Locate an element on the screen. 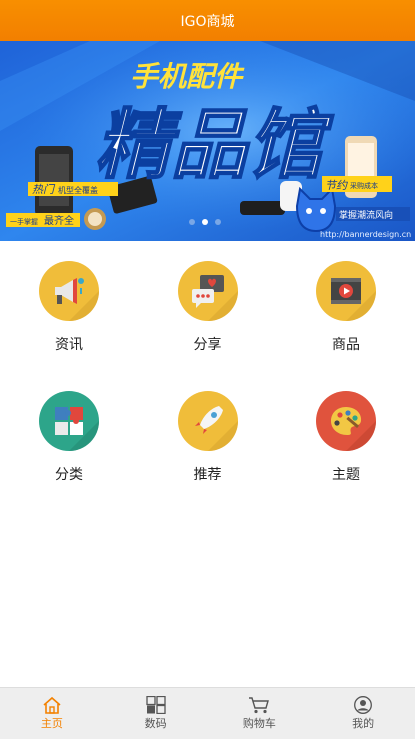 The image size is (415, 739). feature-products-label: 商品 is located at coordinates (346, 345).